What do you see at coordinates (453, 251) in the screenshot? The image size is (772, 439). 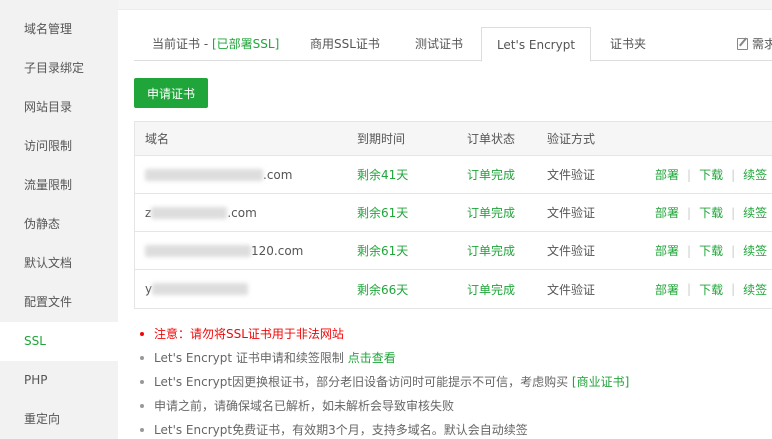 I see `table-row: 120.com 剩余61天 订单完成 文件验证 部署|下载|续签|` at bounding box center [453, 251].